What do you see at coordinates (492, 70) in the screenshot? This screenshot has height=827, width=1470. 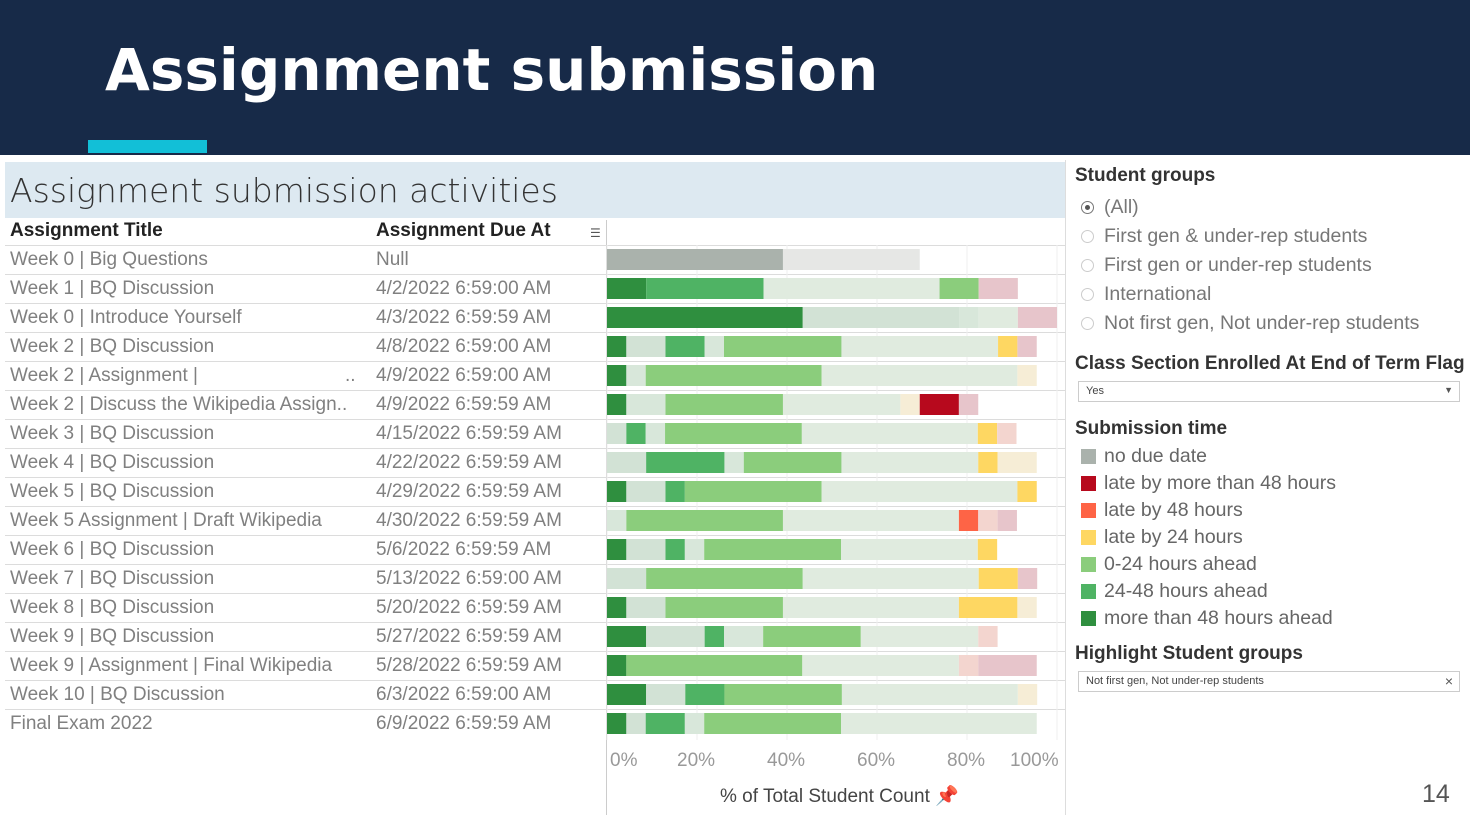 I see `slide-title: Assignment submission` at bounding box center [492, 70].